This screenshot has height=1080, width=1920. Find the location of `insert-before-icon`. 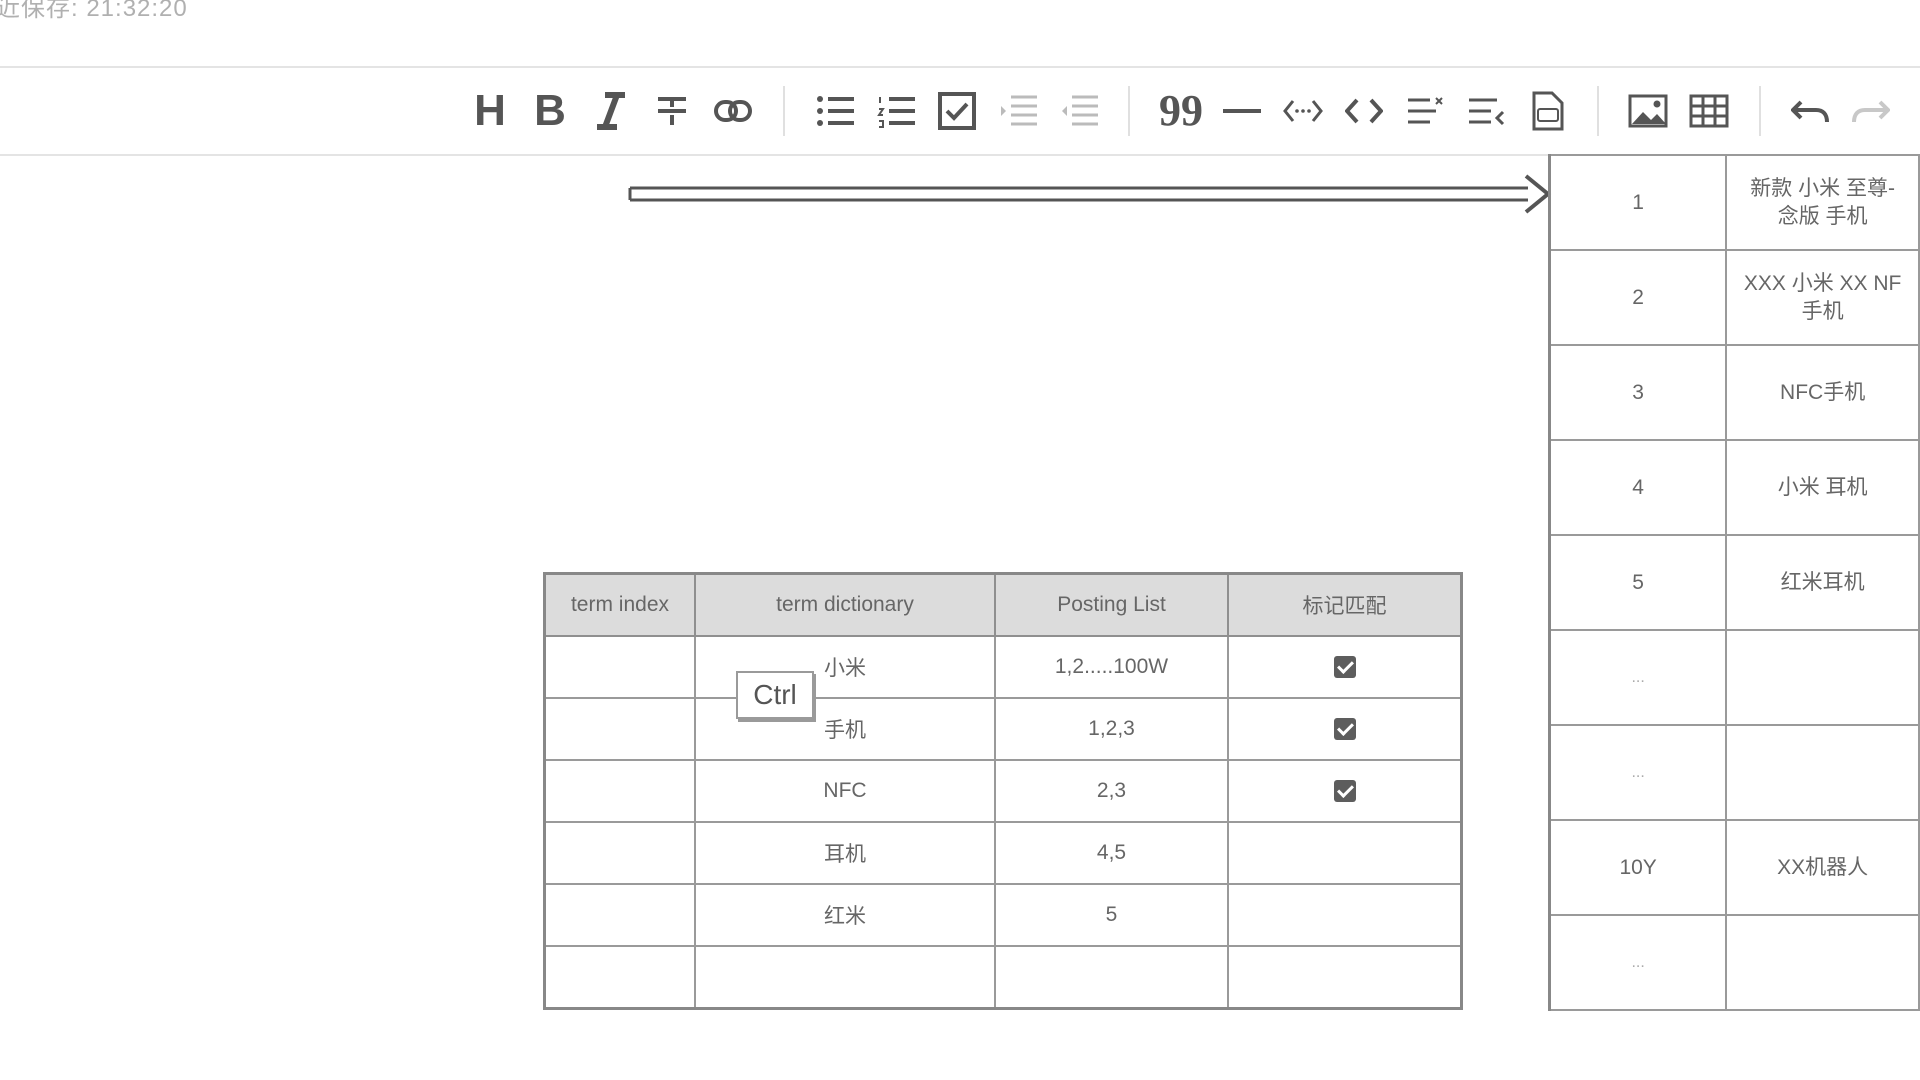

insert-before-icon is located at coordinates (1425, 111).